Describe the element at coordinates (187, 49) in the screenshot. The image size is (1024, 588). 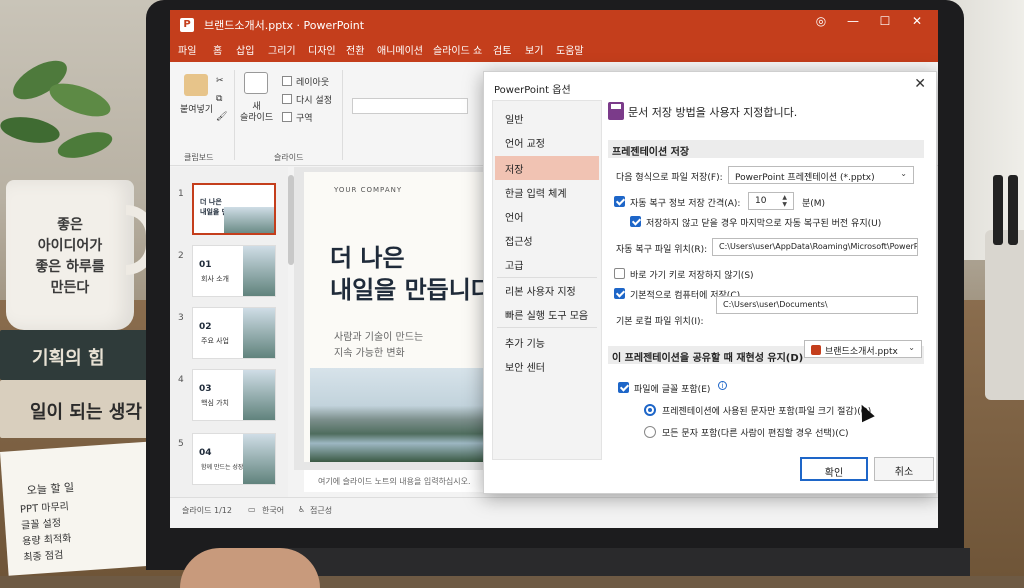
I see `tab-file: 파일` at that location.